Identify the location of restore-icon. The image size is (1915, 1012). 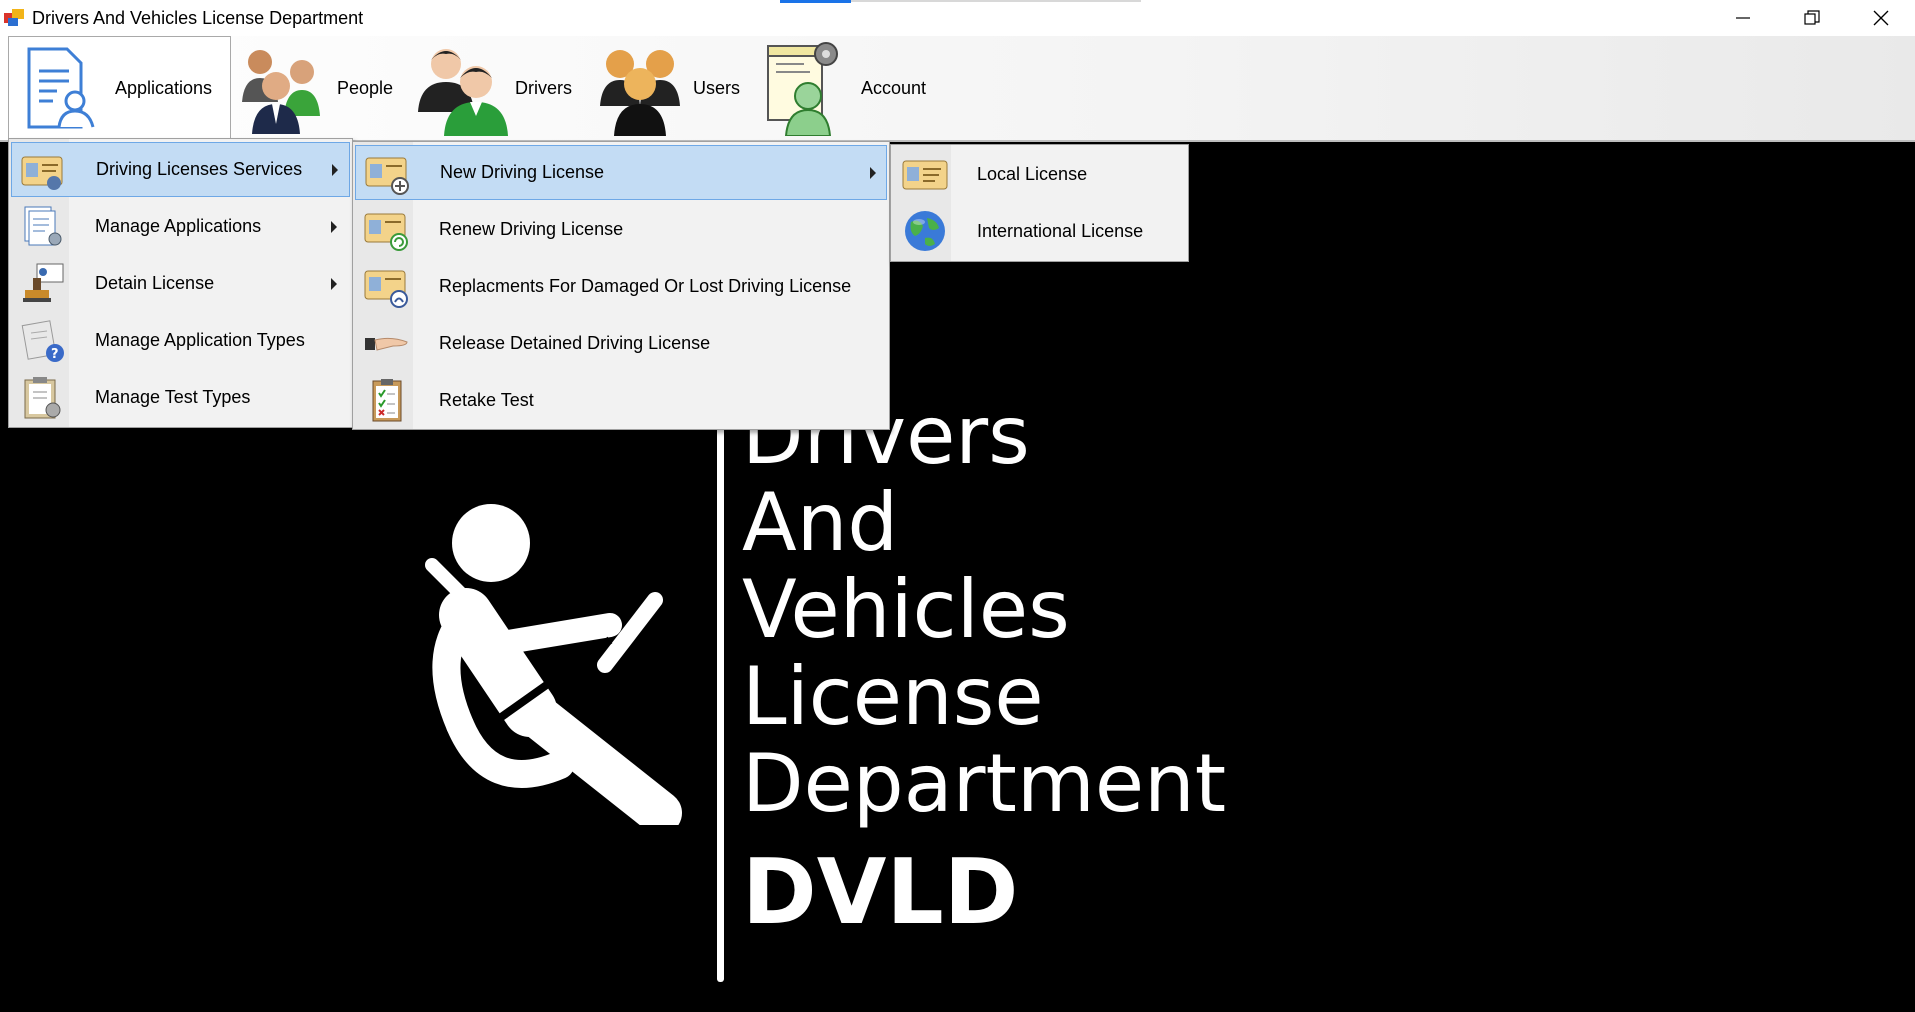
(1812, 17).